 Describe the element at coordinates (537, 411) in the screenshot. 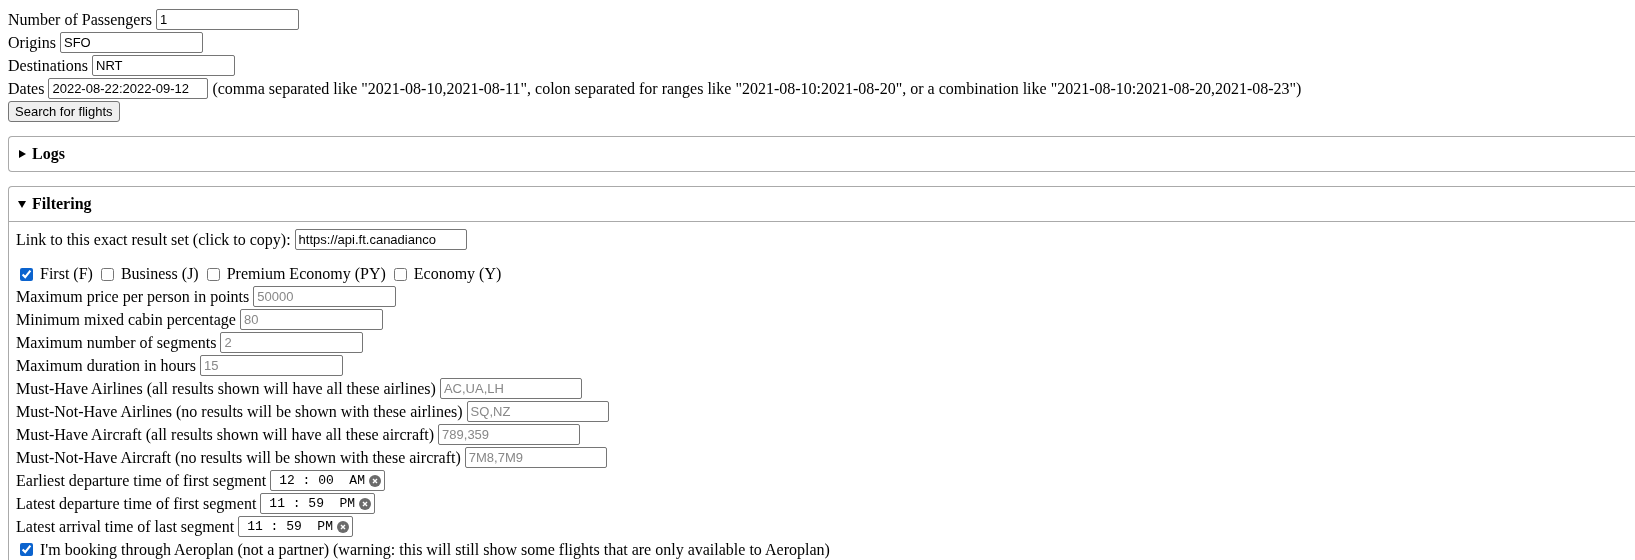

I see `input-field: SQ,NZ` at that location.